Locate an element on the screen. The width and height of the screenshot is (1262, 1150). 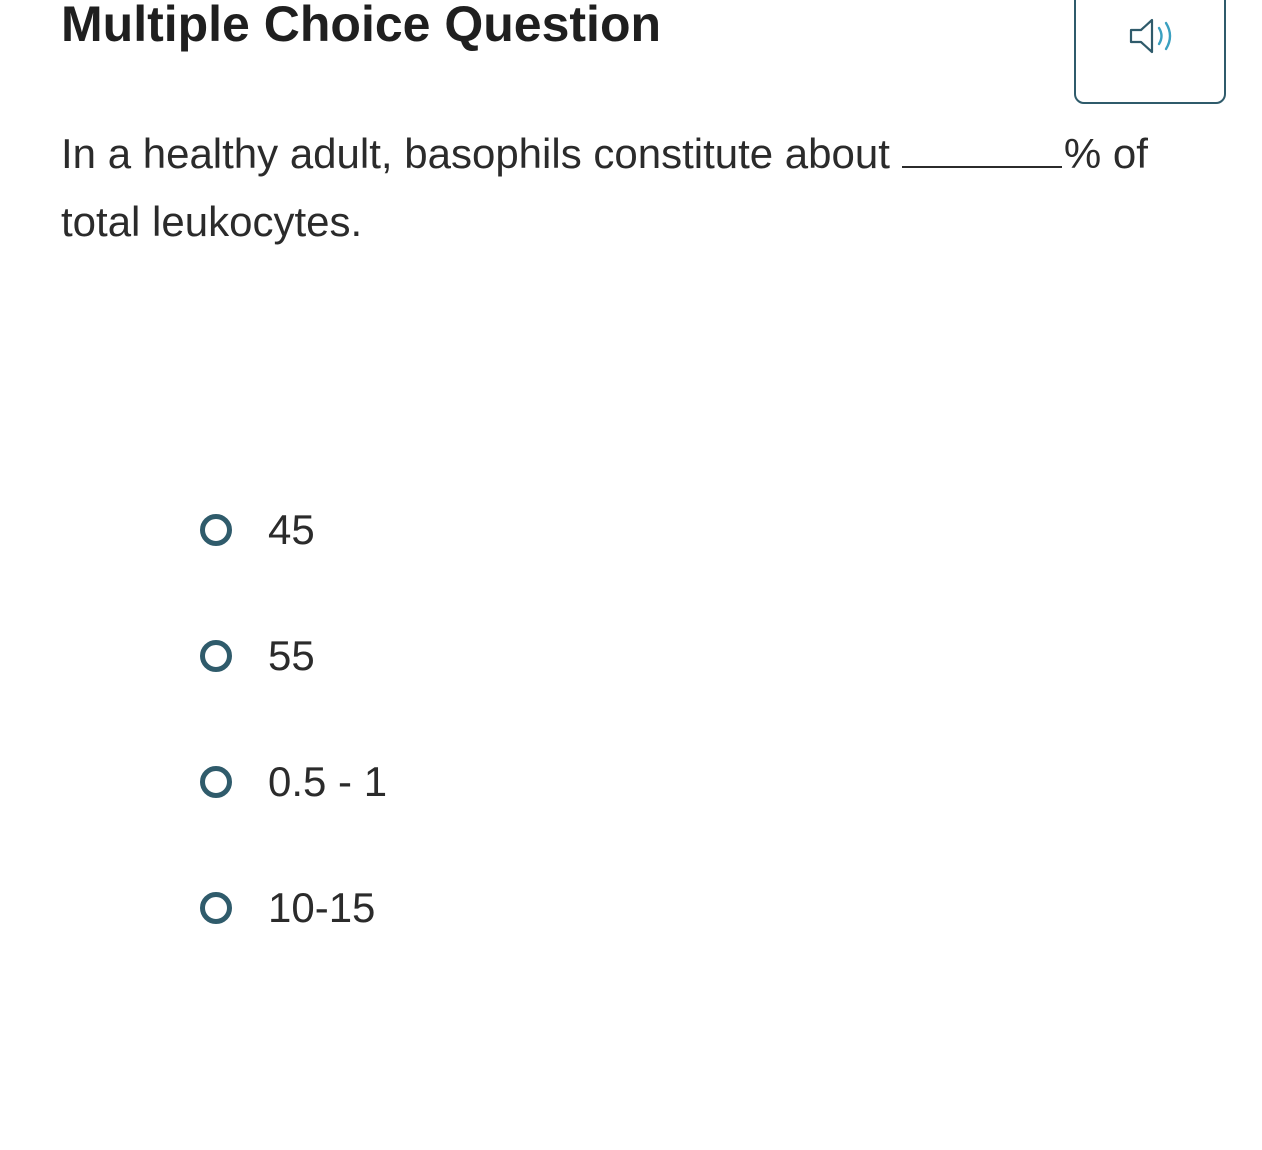
option-label: 55 is located at coordinates (291, 655).